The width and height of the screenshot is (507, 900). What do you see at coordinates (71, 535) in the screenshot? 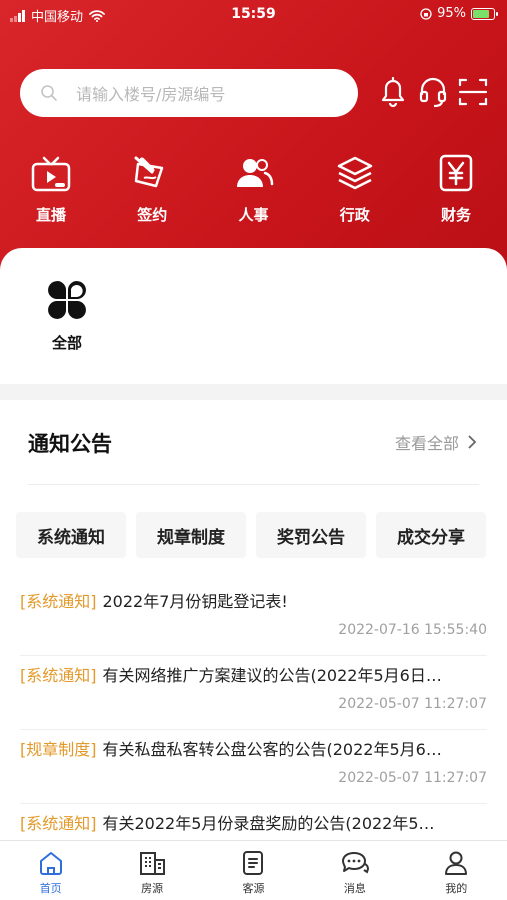
I see `tab-system-notice: 系统通知` at bounding box center [71, 535].